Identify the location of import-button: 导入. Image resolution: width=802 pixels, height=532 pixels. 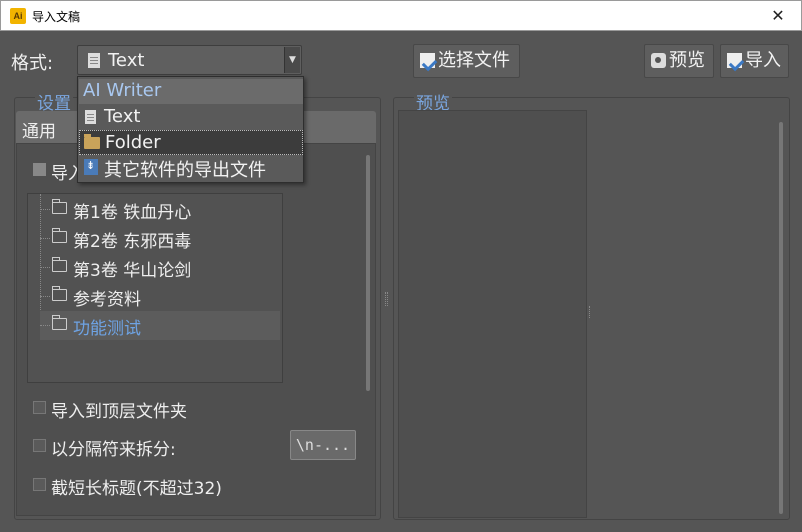
(754, 61).